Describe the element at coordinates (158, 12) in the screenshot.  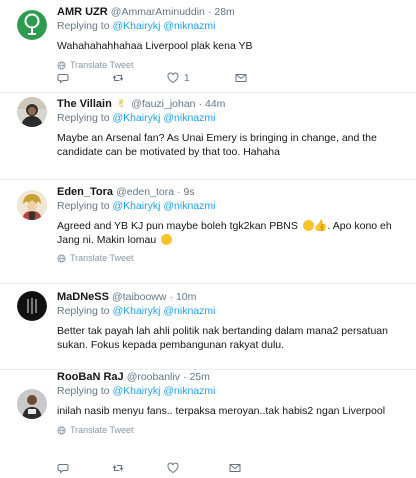
I see `user-handle: @AmmarAminuddin` at that location.